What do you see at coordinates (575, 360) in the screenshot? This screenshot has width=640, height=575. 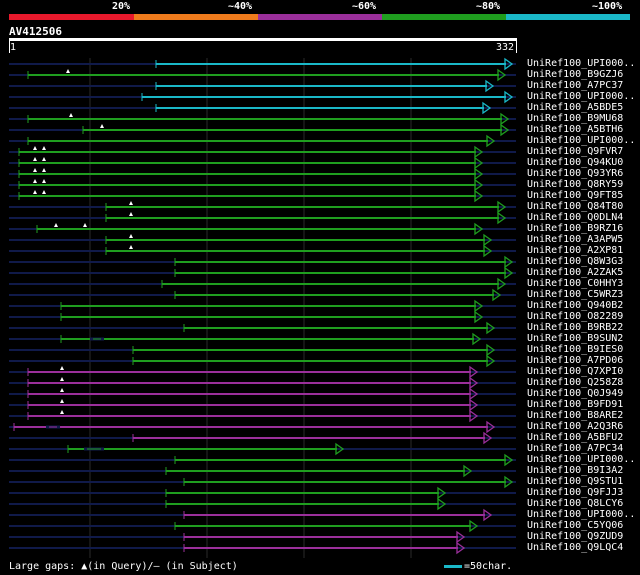 I see `hit-label: UniRef100_A7PD06` at bounding box center [575, 360].